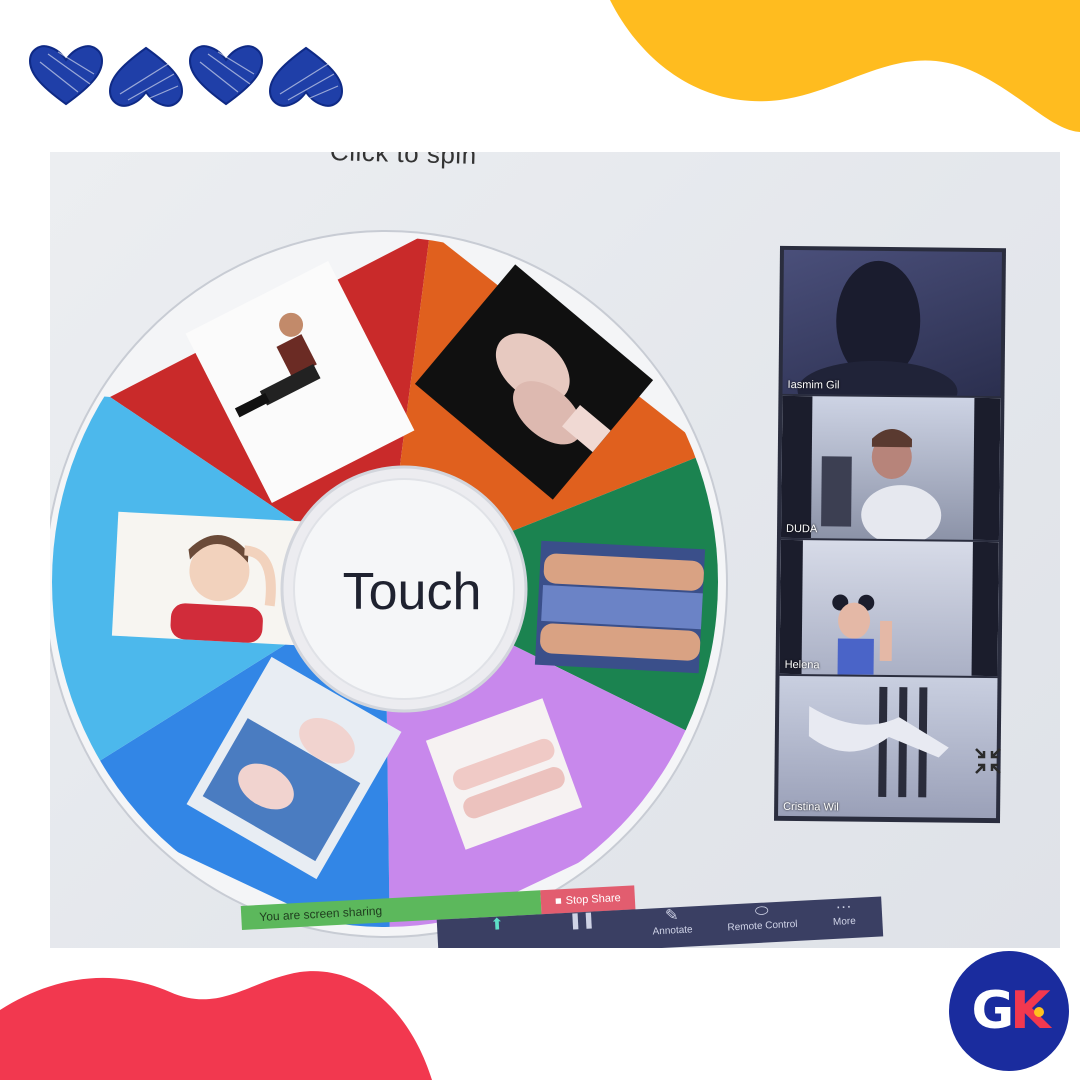 This screenshot has height=1080, width=1080. I want to click on red-blob, so click(216, 1025).